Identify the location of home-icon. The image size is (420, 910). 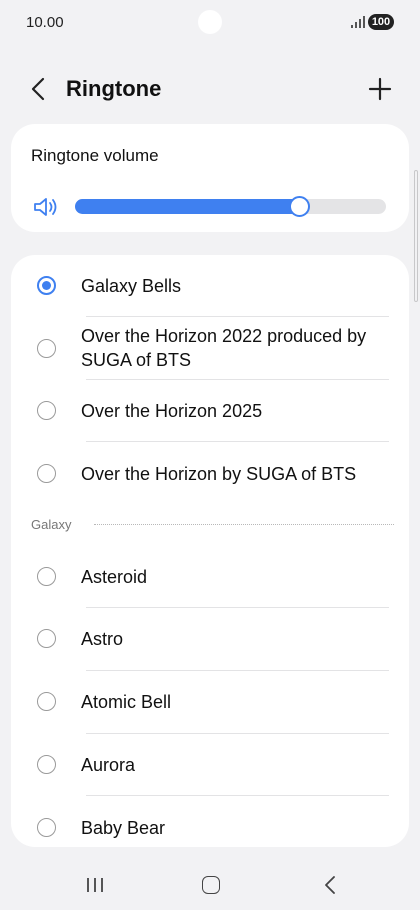
(211, 885).